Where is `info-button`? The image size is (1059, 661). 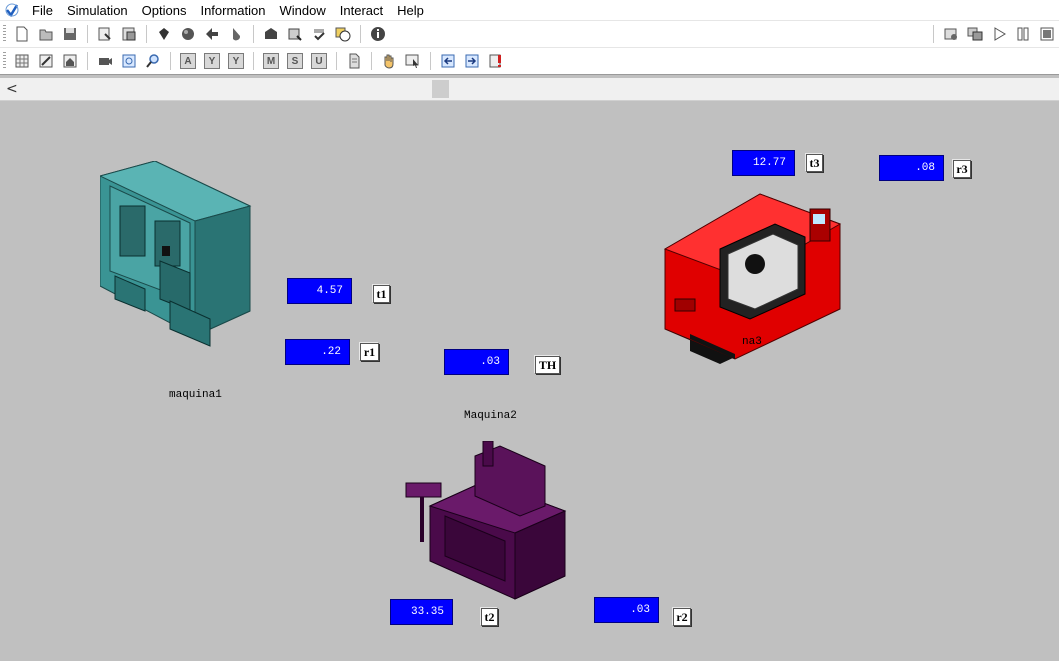
info-button is located at coordinates (378, 34).